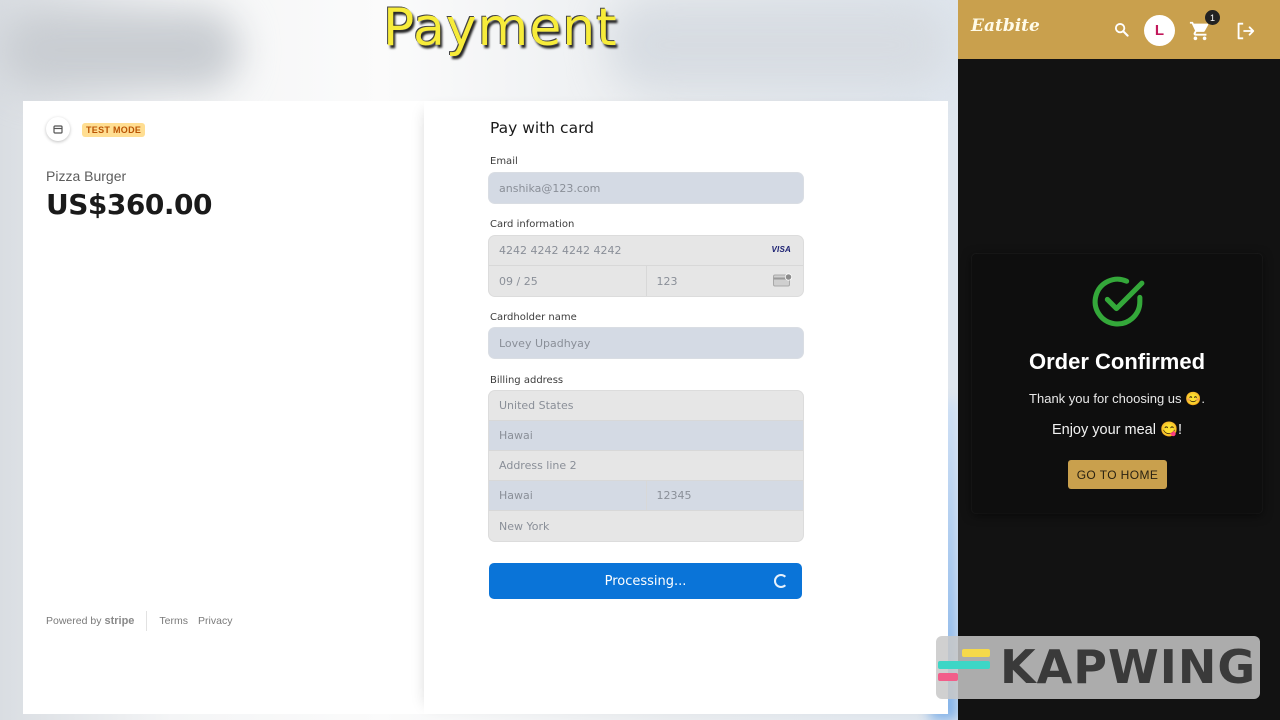 This screenshot has height=720, width=1280. I want to click on visa-icon: VISA, so click(781, 249).